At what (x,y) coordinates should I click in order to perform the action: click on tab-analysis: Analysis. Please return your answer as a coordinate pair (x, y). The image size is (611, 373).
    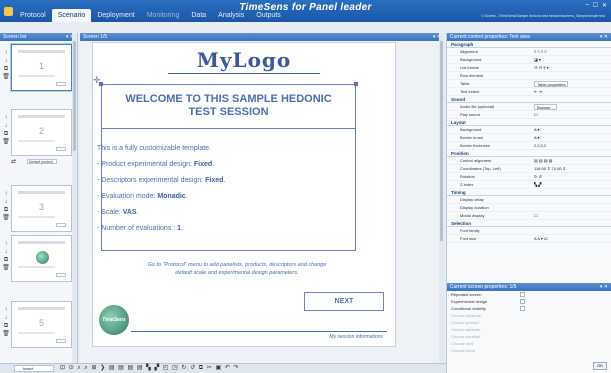
    Looking at the image, I should click on (231, 15).